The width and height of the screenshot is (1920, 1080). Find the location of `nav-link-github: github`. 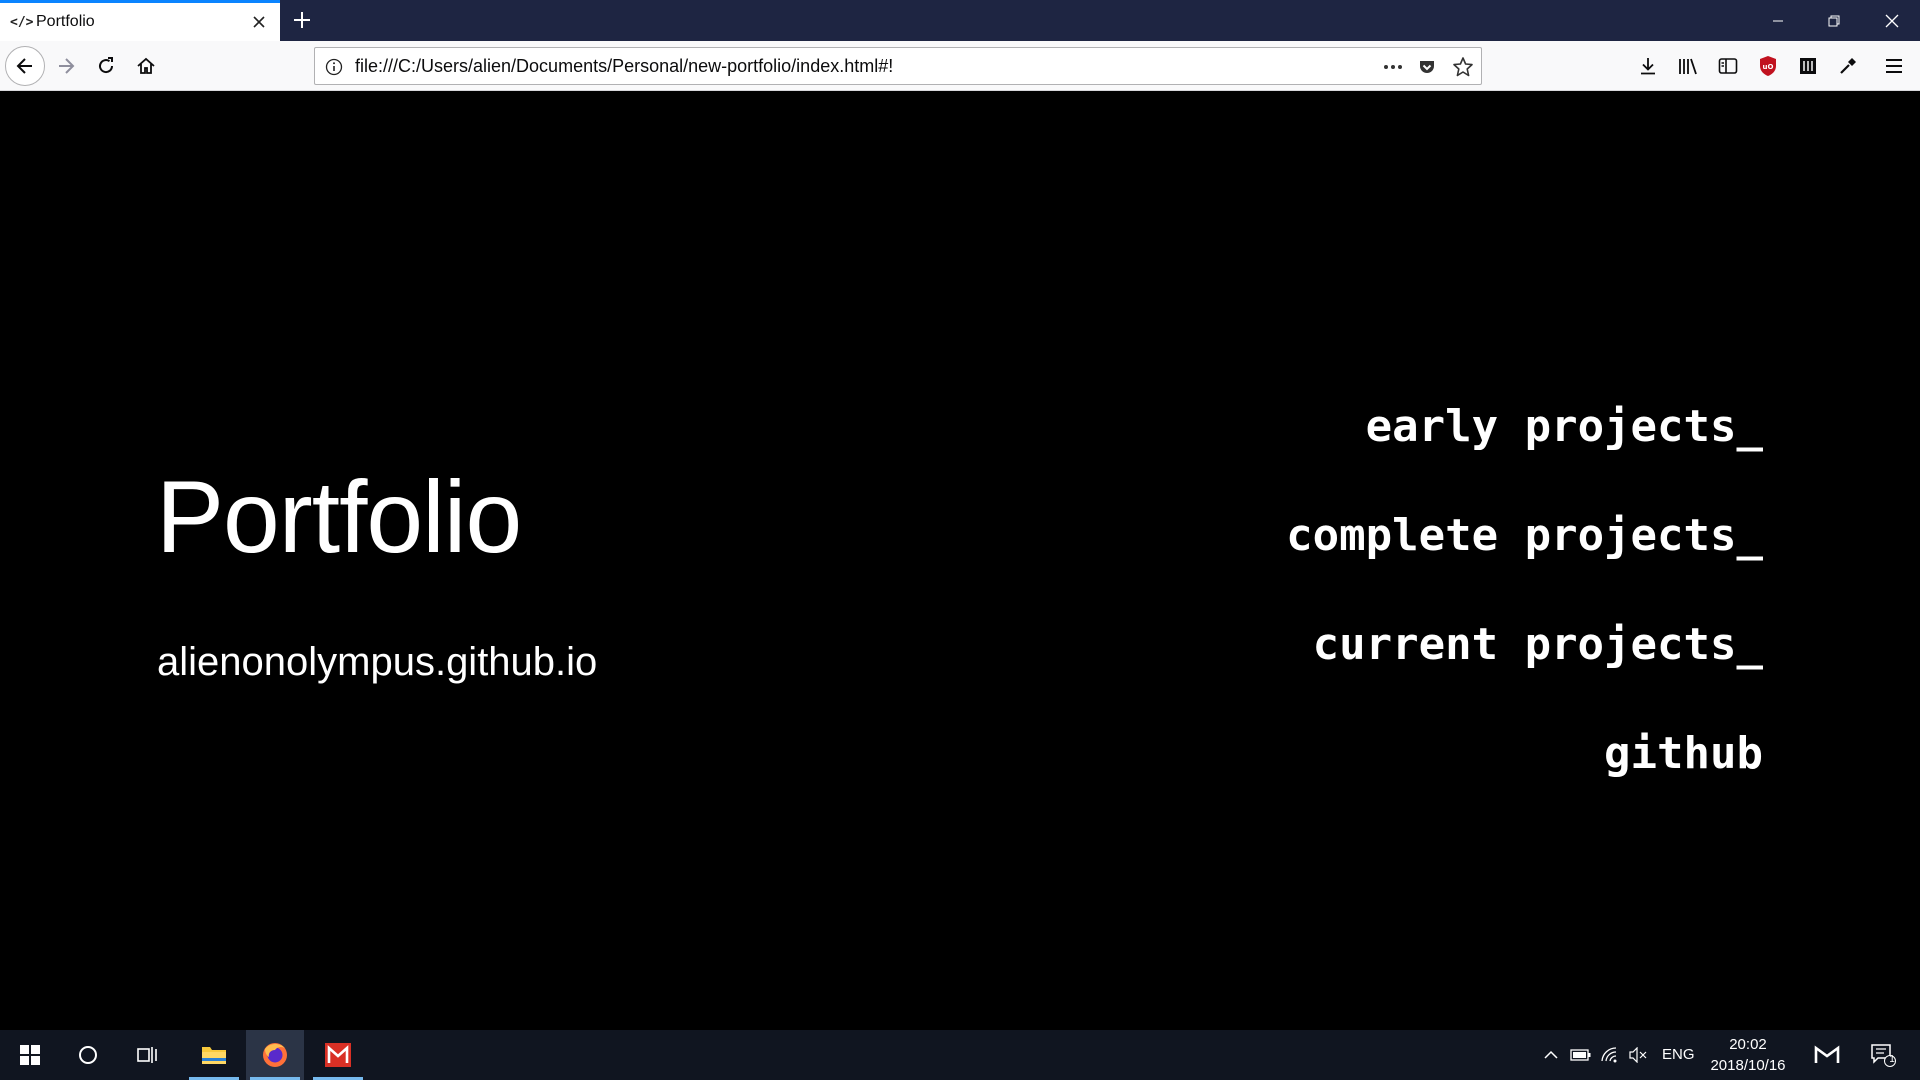

nav-link-github: github is located at coordinates (1524, 753).